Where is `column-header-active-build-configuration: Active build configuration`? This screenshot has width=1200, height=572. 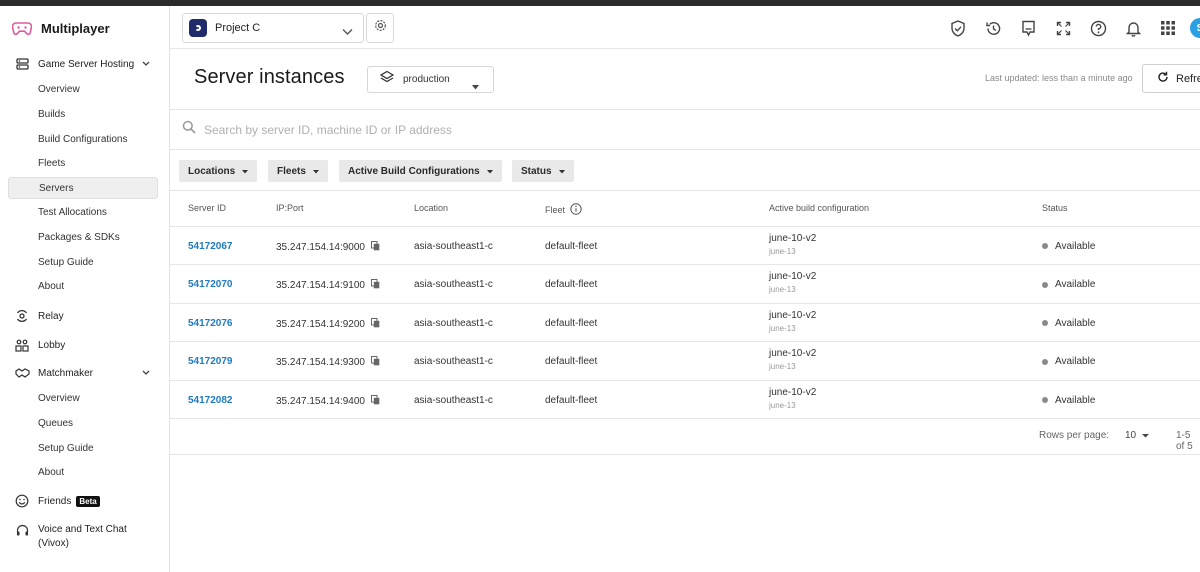 column-header-active-build-configuration: Active build configuration is located at coordinates (819, 208).